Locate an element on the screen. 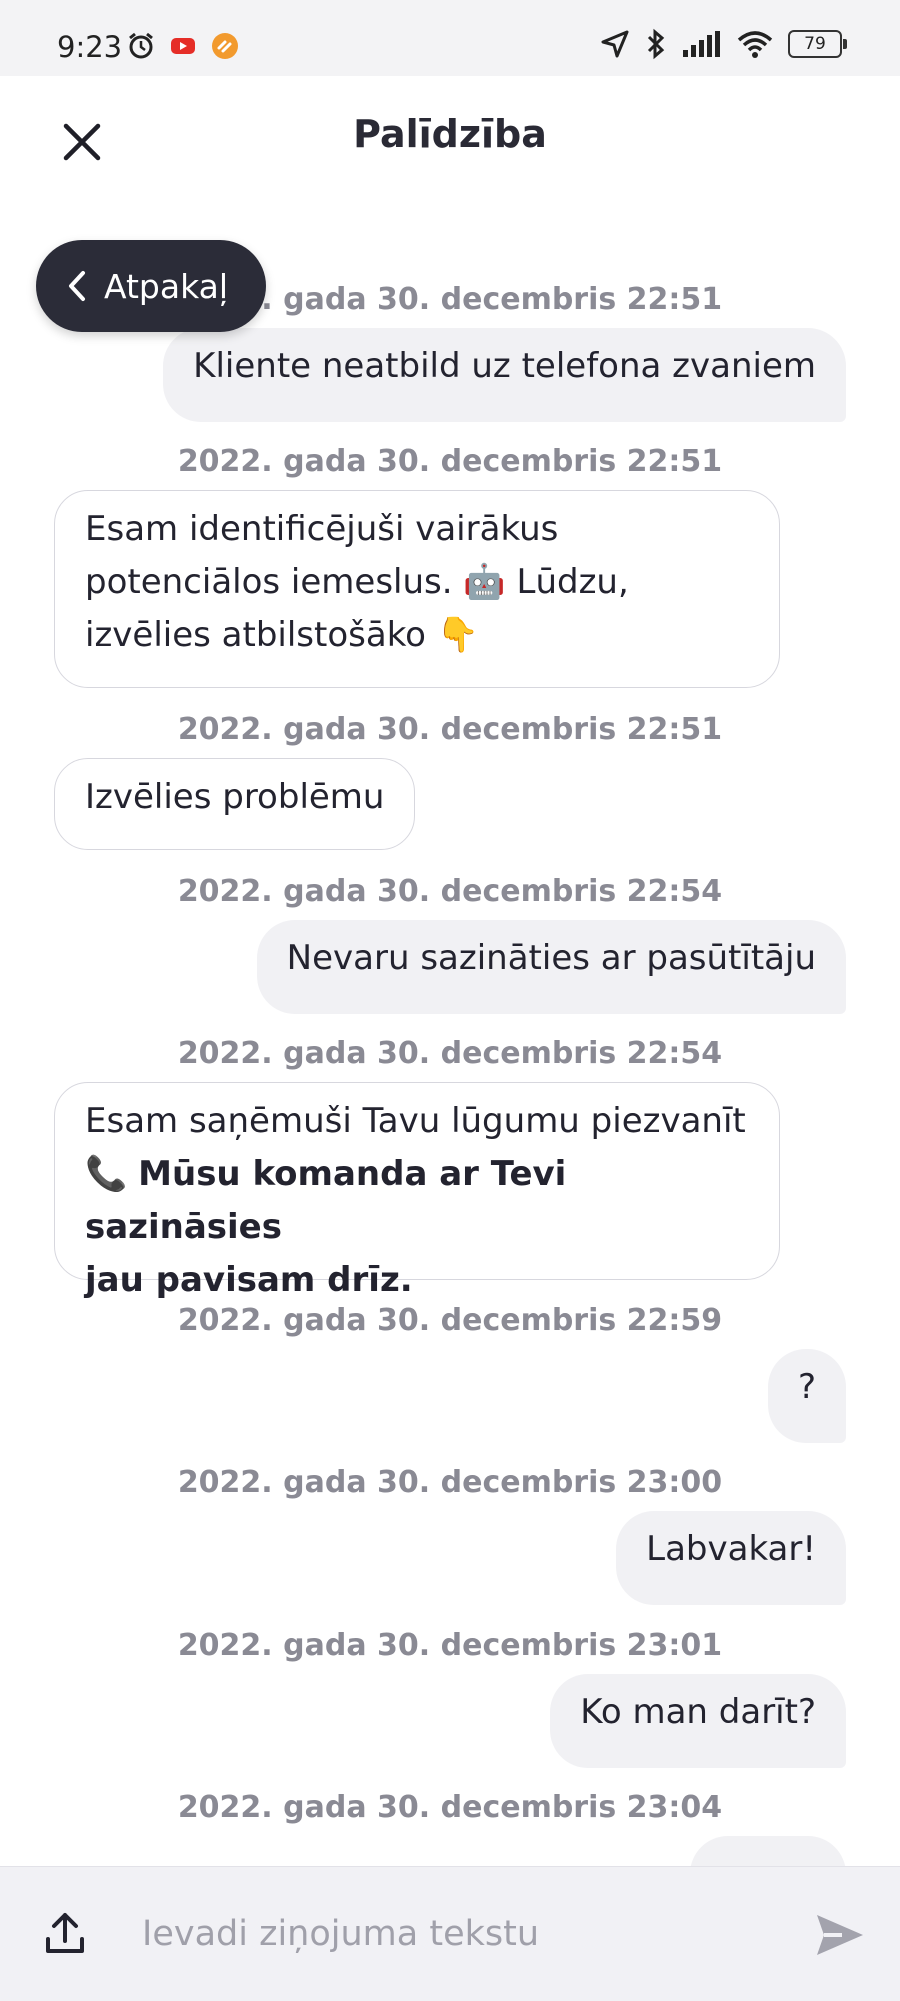  send-icon is located at coordinates (840, 1935).